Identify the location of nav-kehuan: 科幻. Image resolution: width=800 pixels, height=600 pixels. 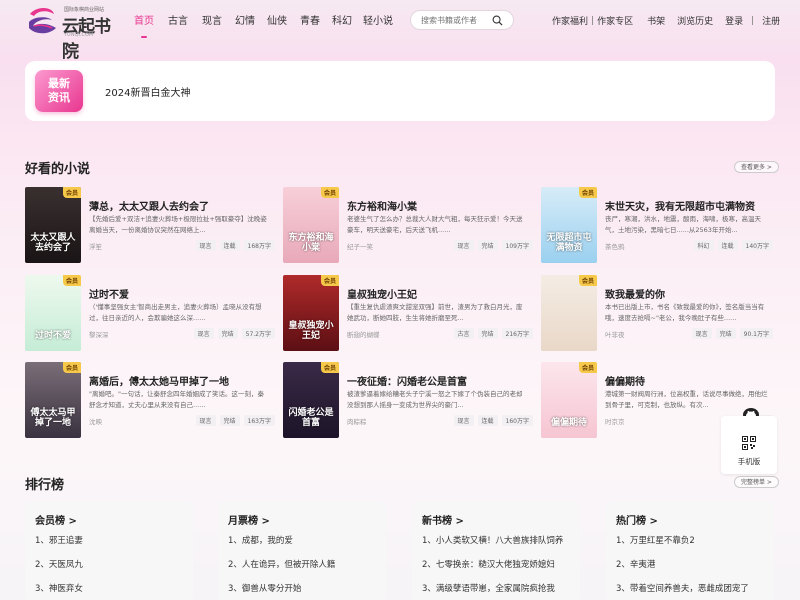
(342, 19).